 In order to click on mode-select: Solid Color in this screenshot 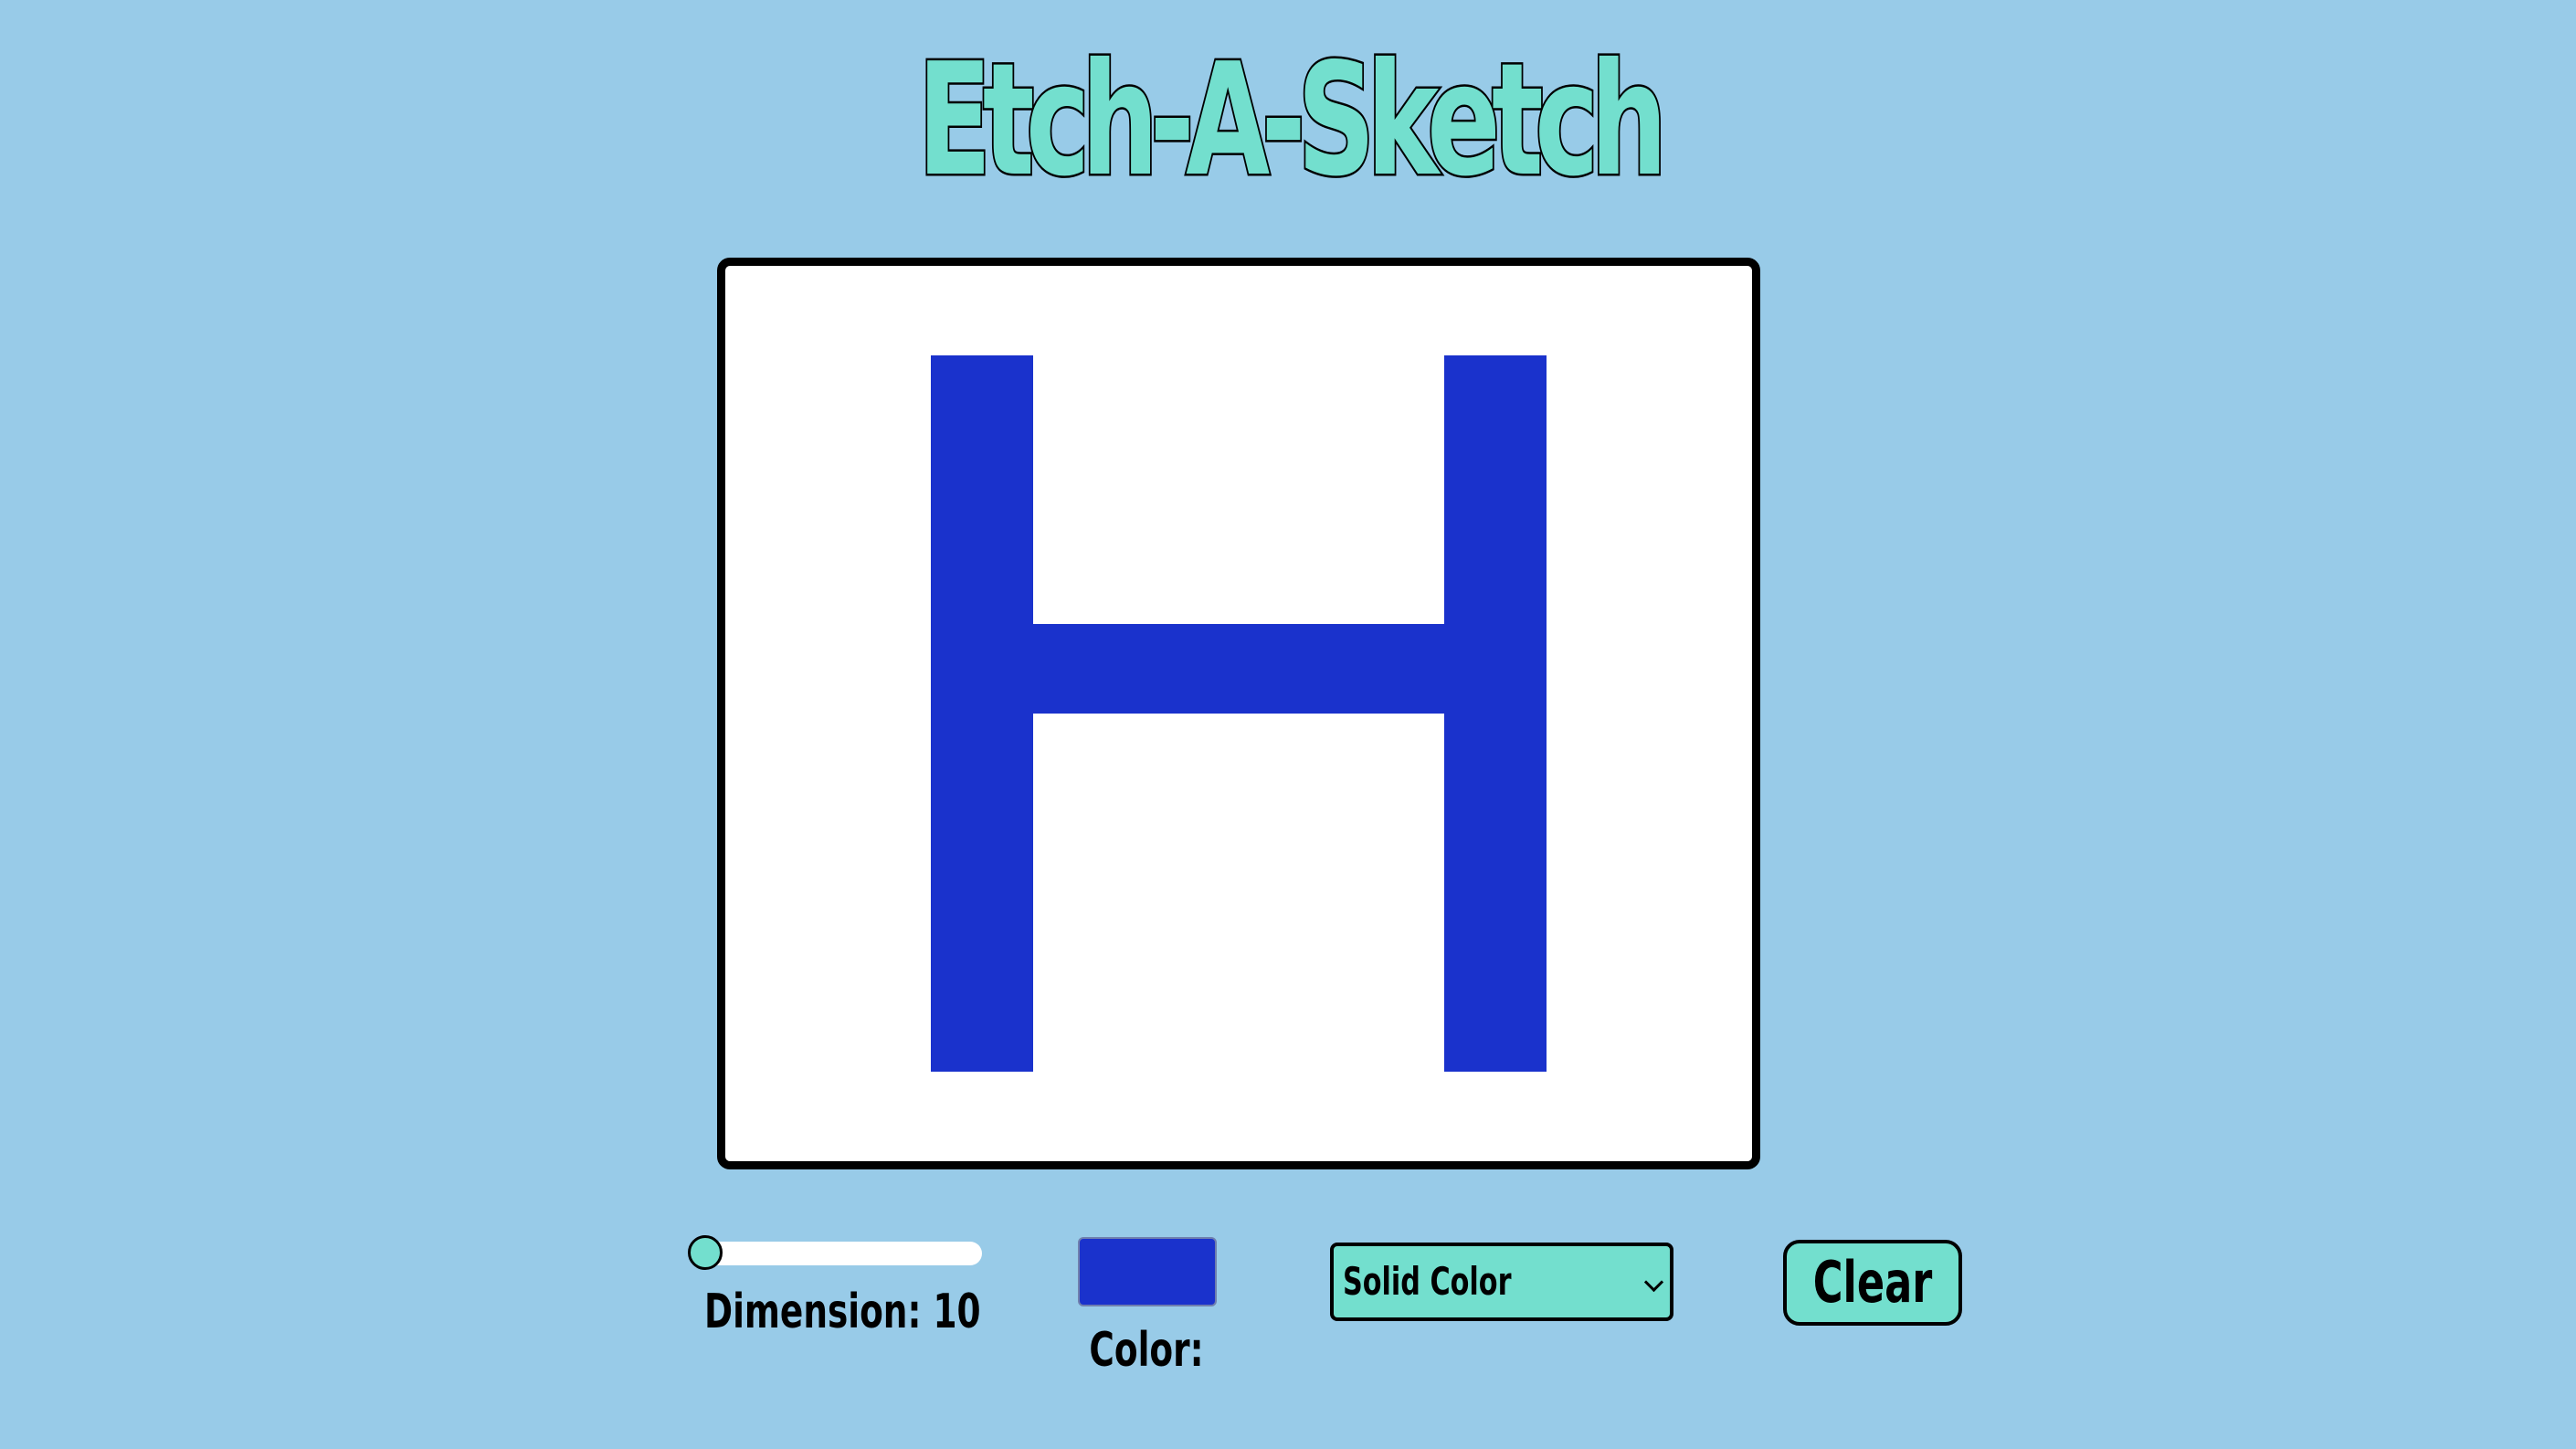, I will do `click(1501, 1282)`.